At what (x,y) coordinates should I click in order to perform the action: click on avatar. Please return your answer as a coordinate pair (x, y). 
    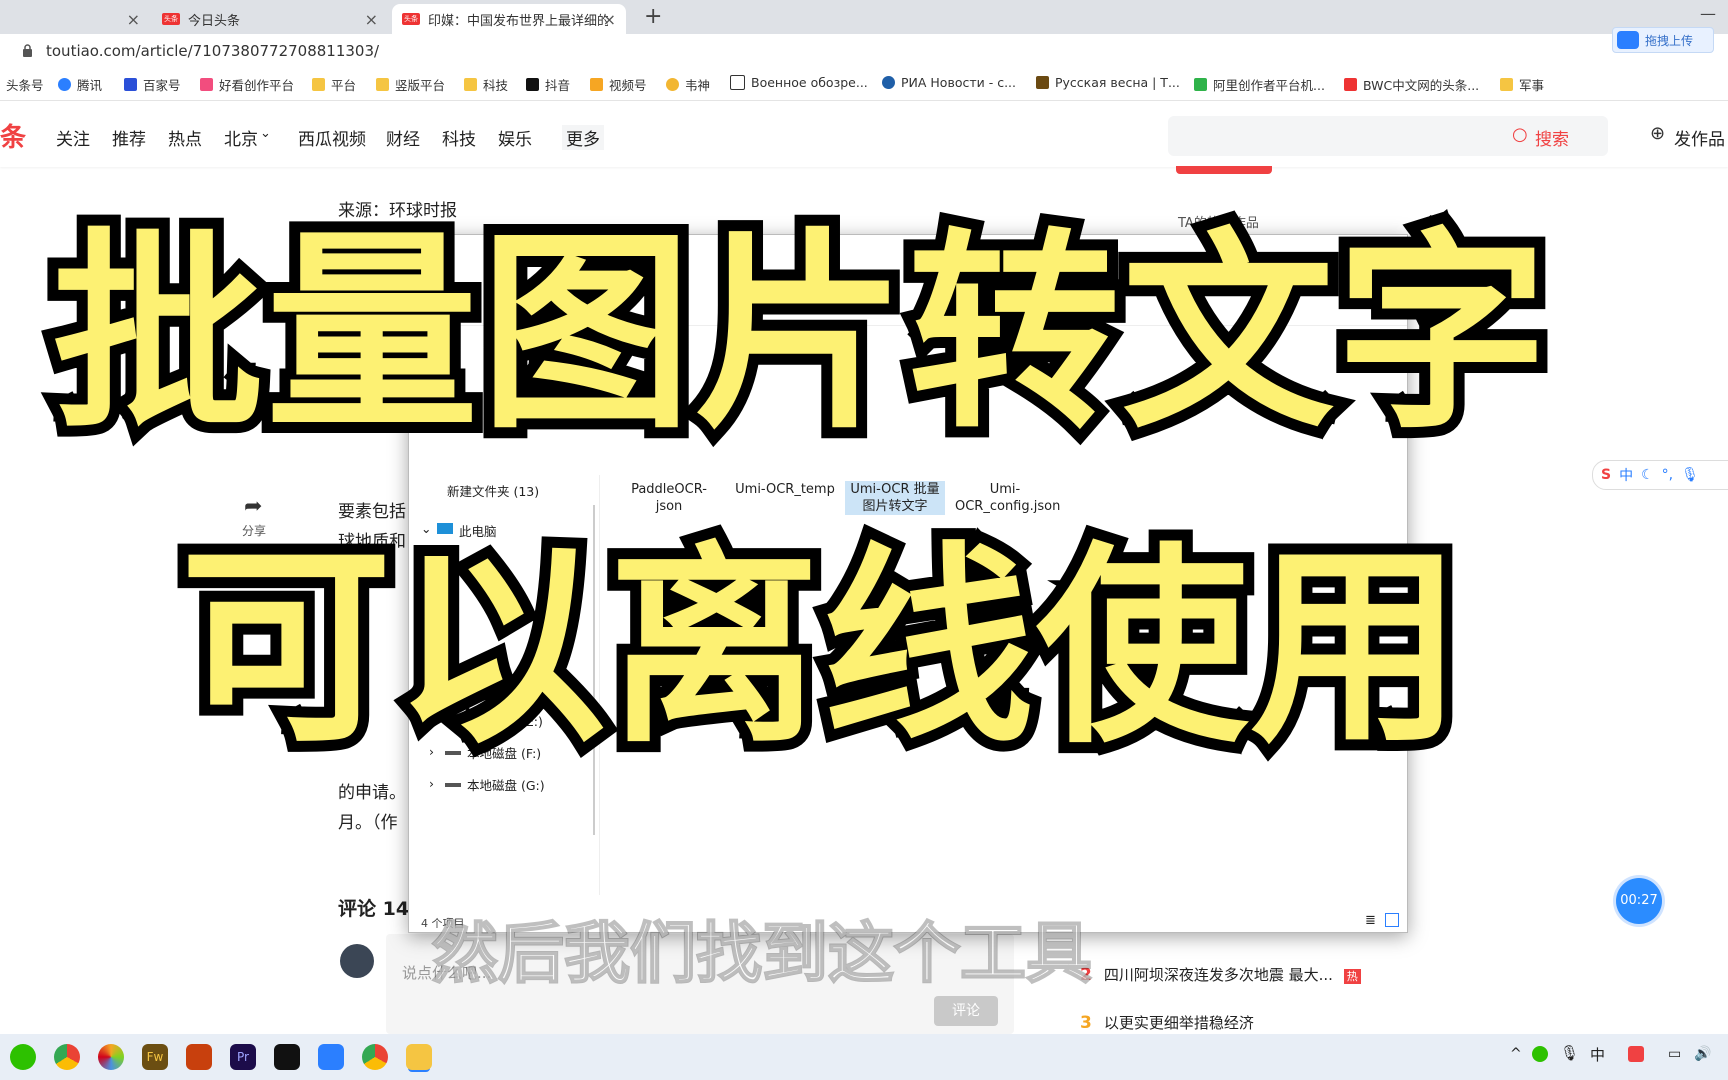
    Looking at the image, I should click on (357, 961).